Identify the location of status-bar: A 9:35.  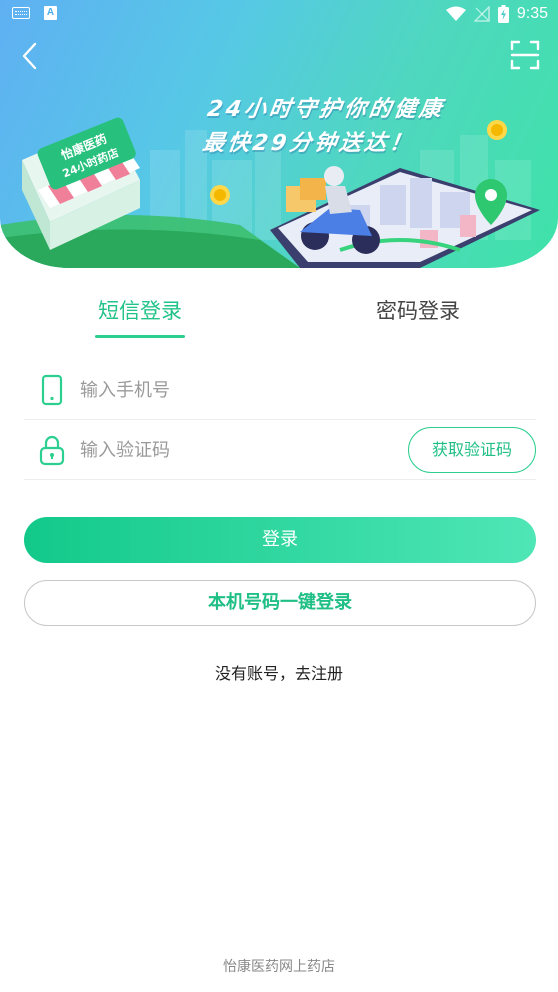
(279, 15).